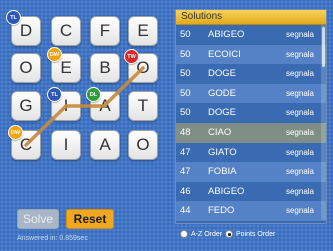 This screenshot has height=251, width=333. Describe the element at coordinates (131, 56) in the screenshot. I see `bonus-badge-tw: TW` at that location.